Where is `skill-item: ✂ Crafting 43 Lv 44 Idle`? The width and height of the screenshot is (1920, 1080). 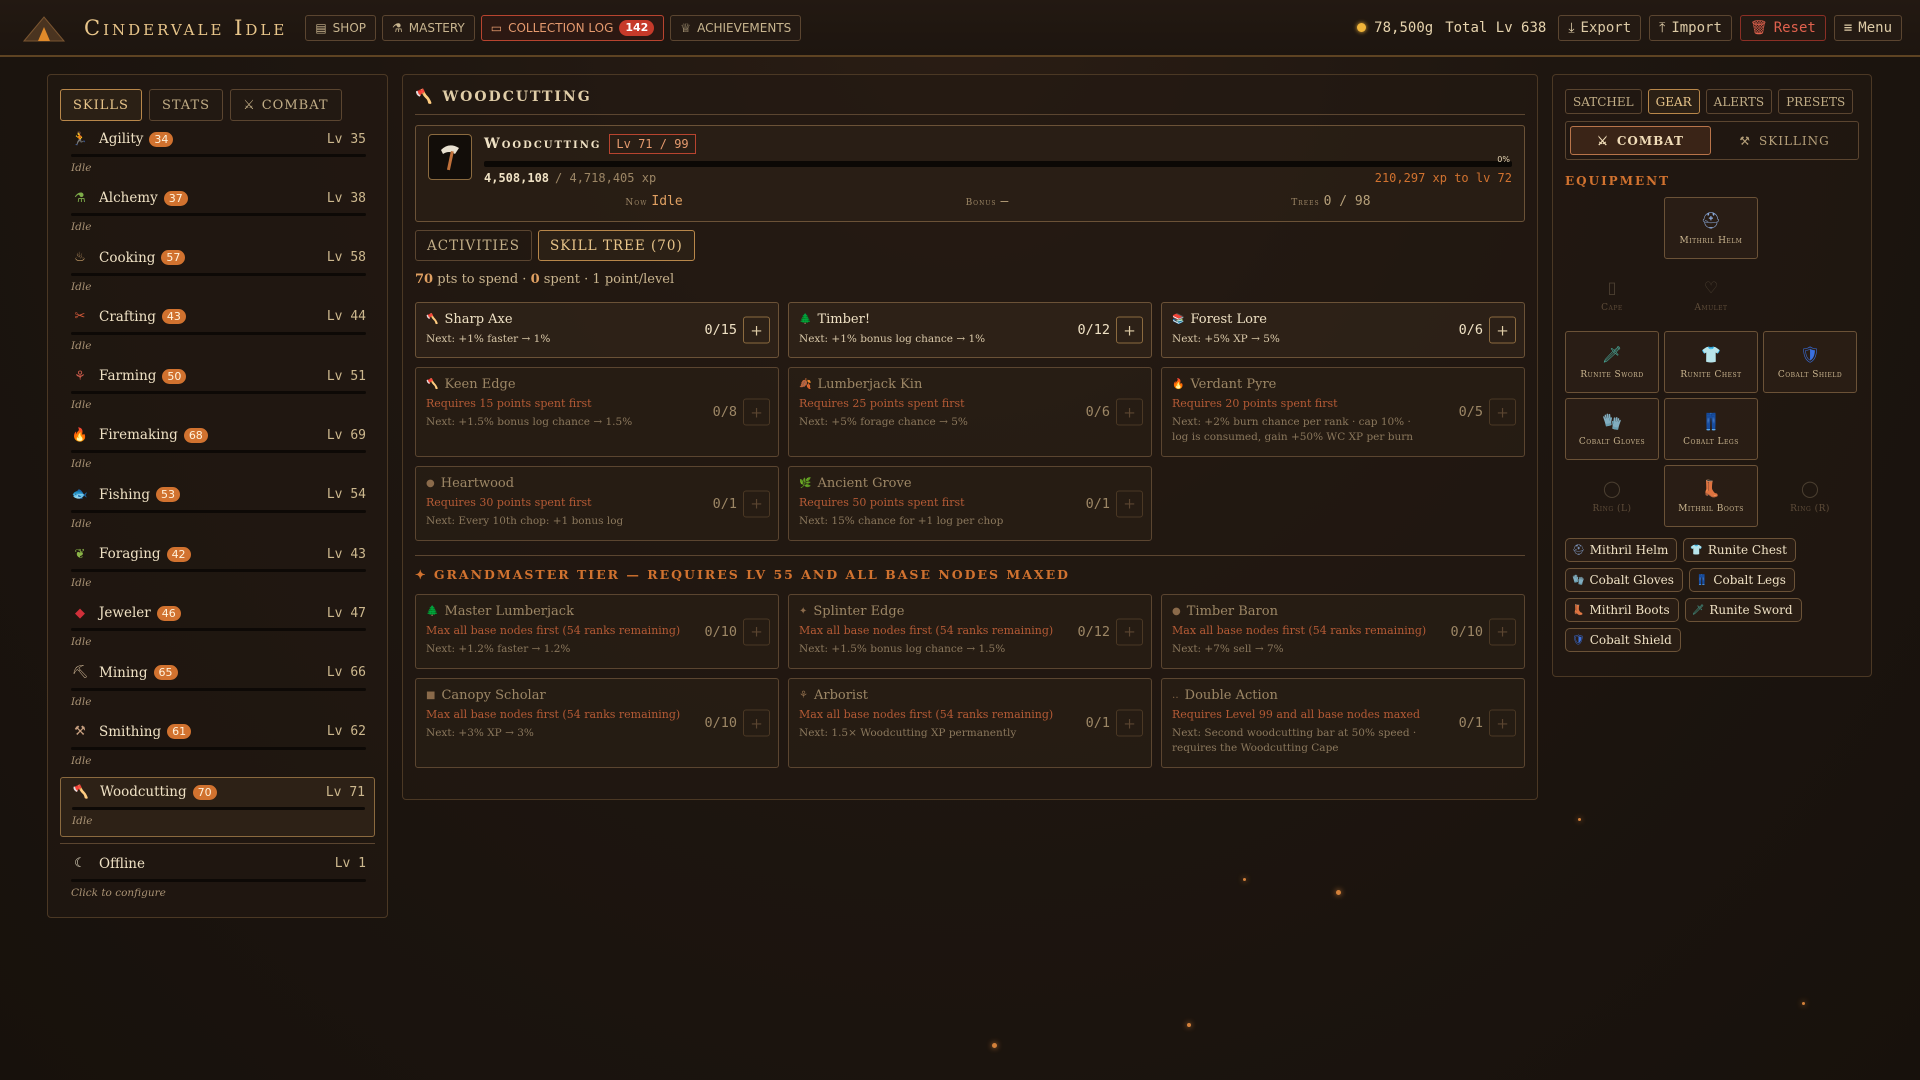
skill-item: ✂ Crafting 43 Lv 44 Idle is located at coordinates (217, 332).